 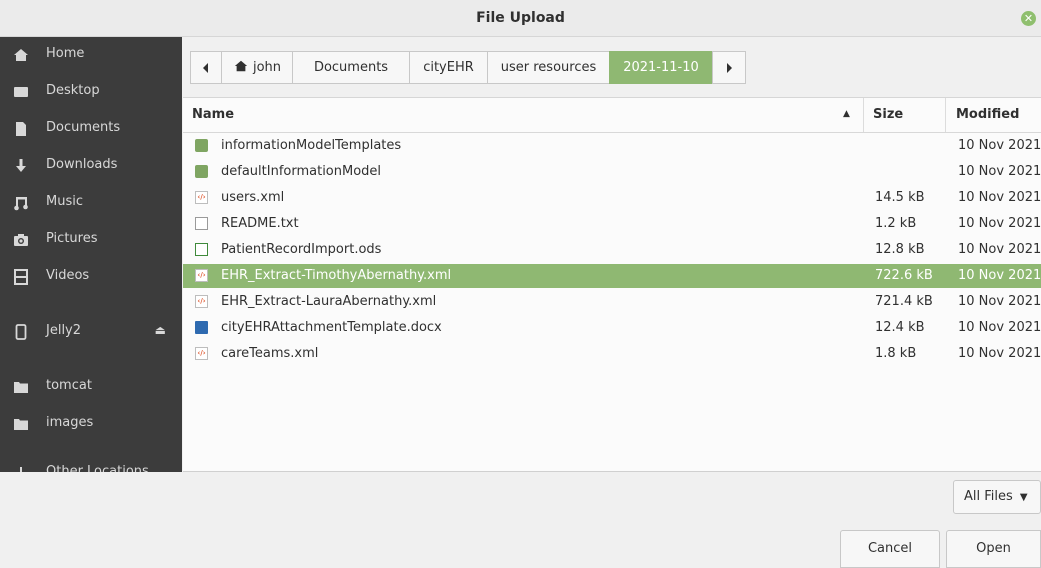 What do you see at coordinates (21, 240) in the screenshot?
I see `camera-icon` at bounding box center [21, 240].